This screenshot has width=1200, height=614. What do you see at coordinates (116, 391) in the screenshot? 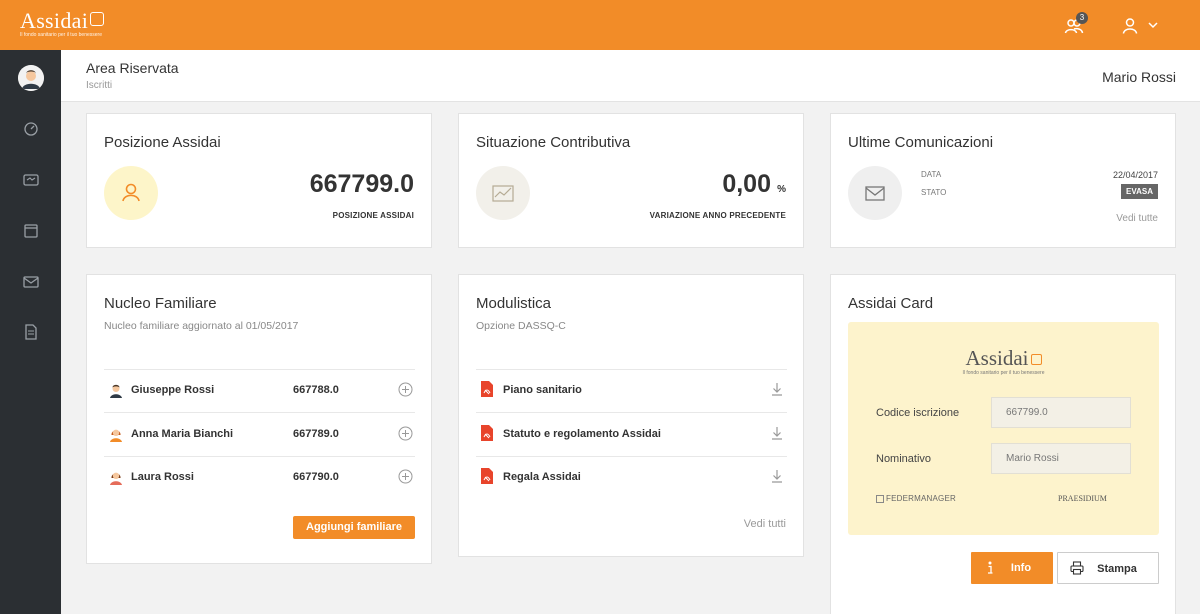
I see `person-male-icon` at bounding box center [116, 391].